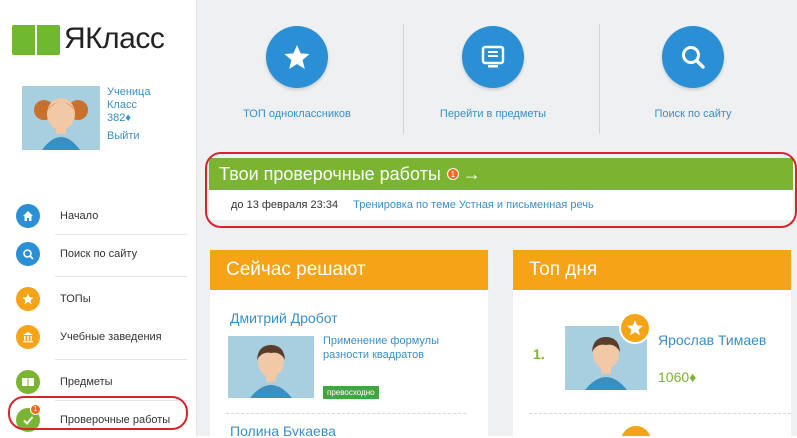  I want to click on top-day-card: Топ дня 1. Ярослав Тимаев 1060♦, so click(652, 343).